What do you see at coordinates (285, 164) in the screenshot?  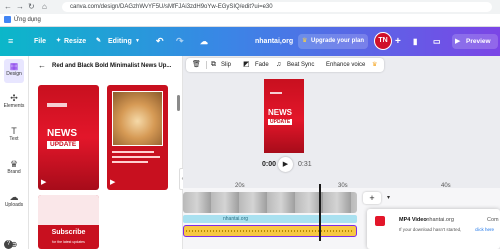 I see `play-button: ▶` at bounding box center [285, 164].